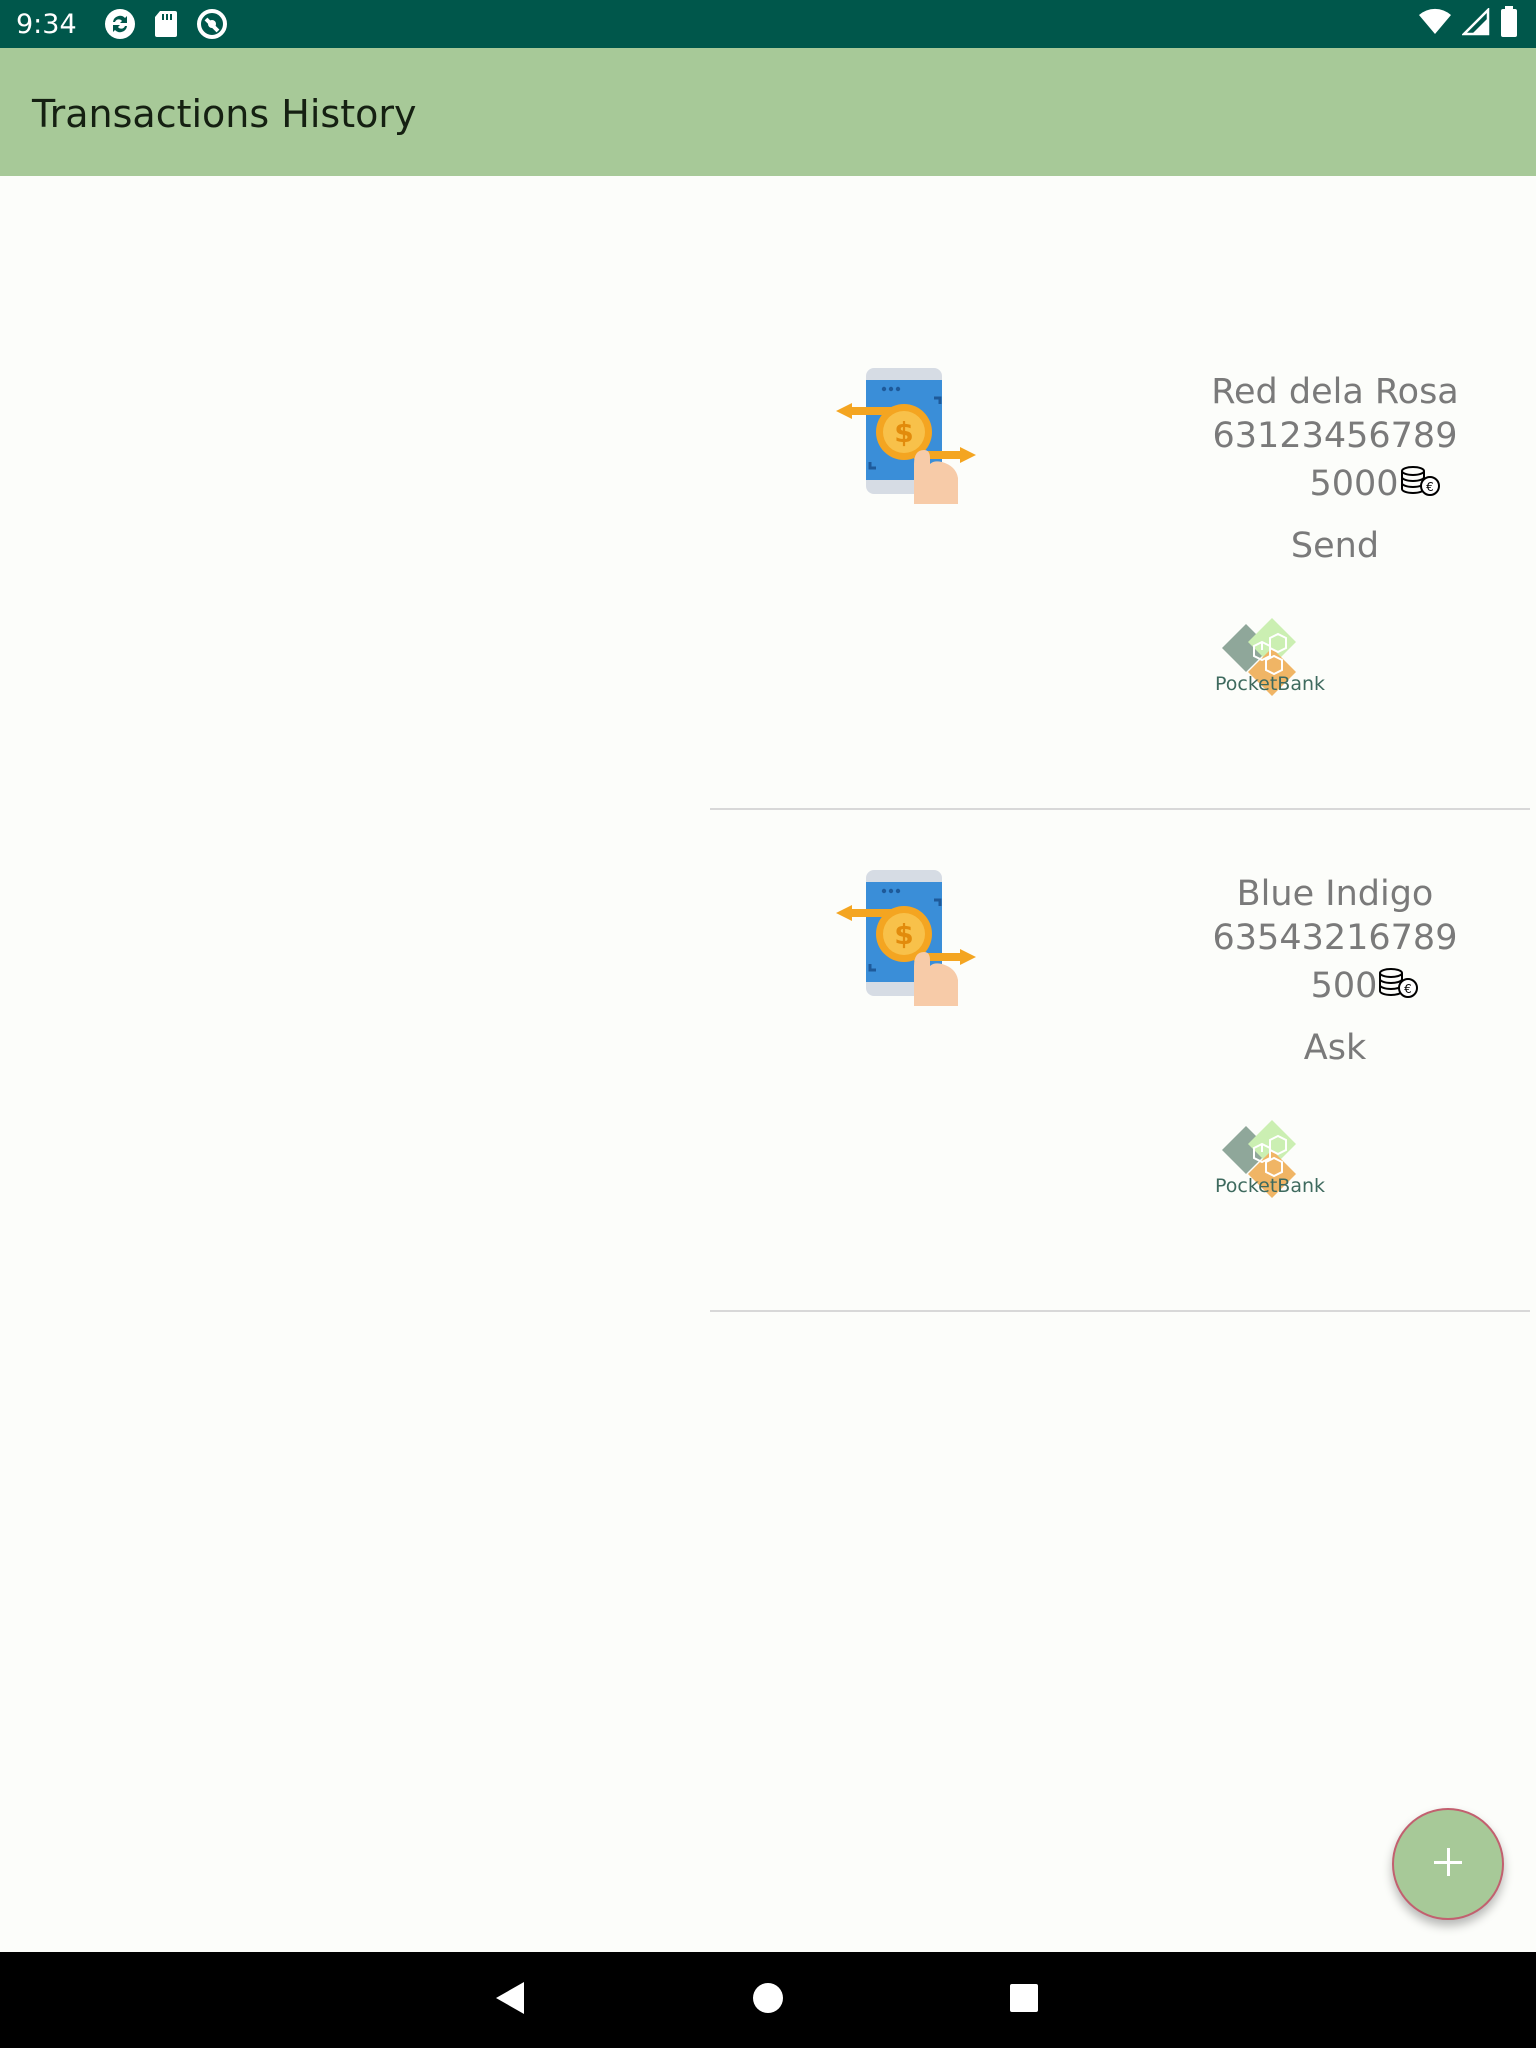 The image size is (1536, 2048). Describe the element at coordinates (212, 24) in the screenshot. I see `accessibility-icon` at that location.